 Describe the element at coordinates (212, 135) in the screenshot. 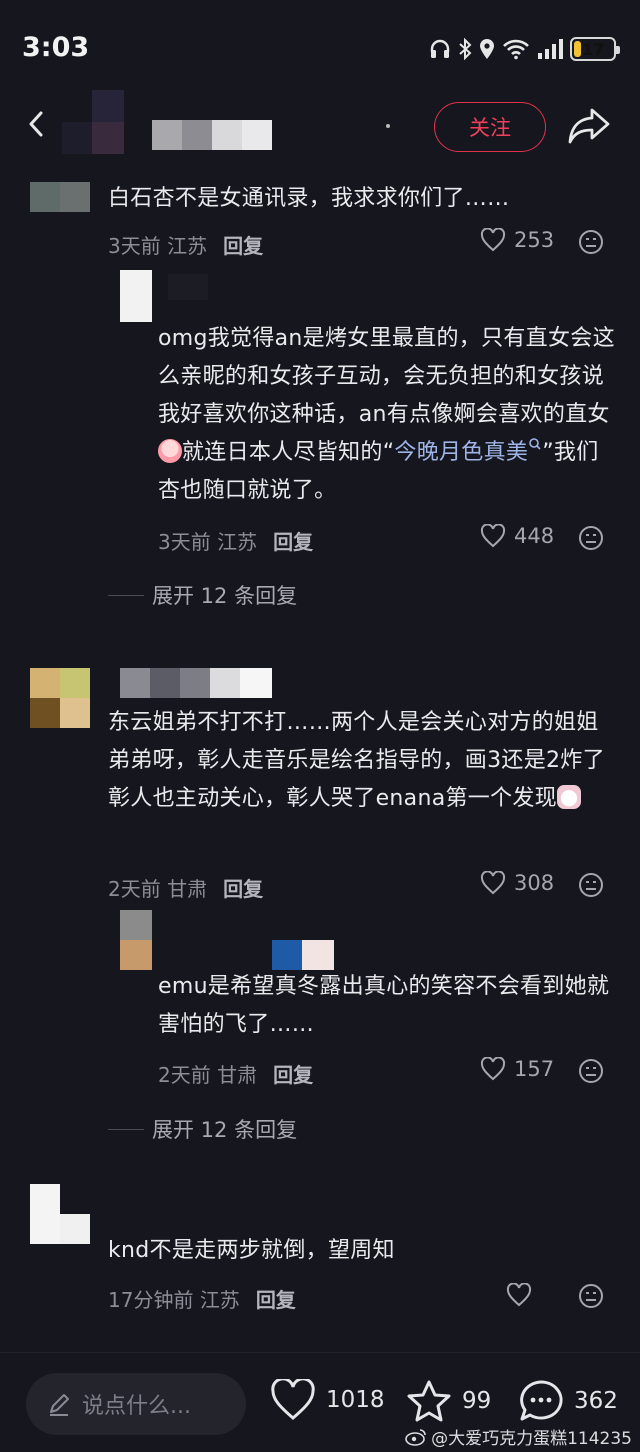

I see `author-name-blurred` at that location.